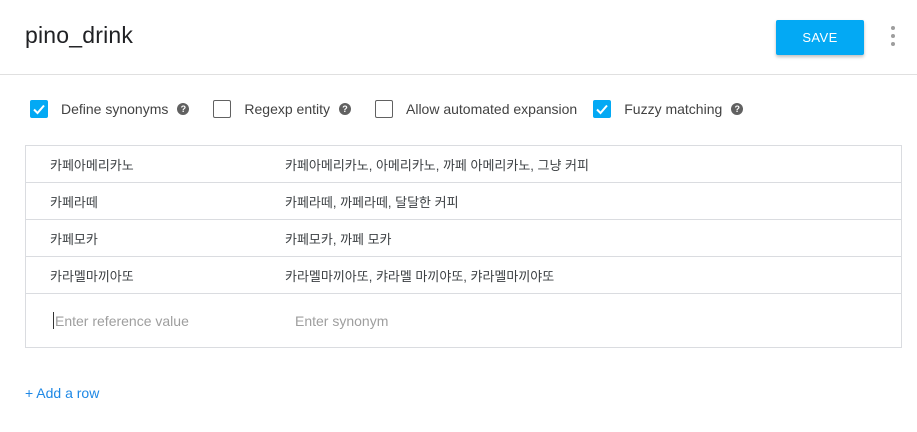 The width and height of the screenshot is (917, 432). Describe the element at coordinates (585, 321) in the screenshot. I see `synonym-input` at that location.